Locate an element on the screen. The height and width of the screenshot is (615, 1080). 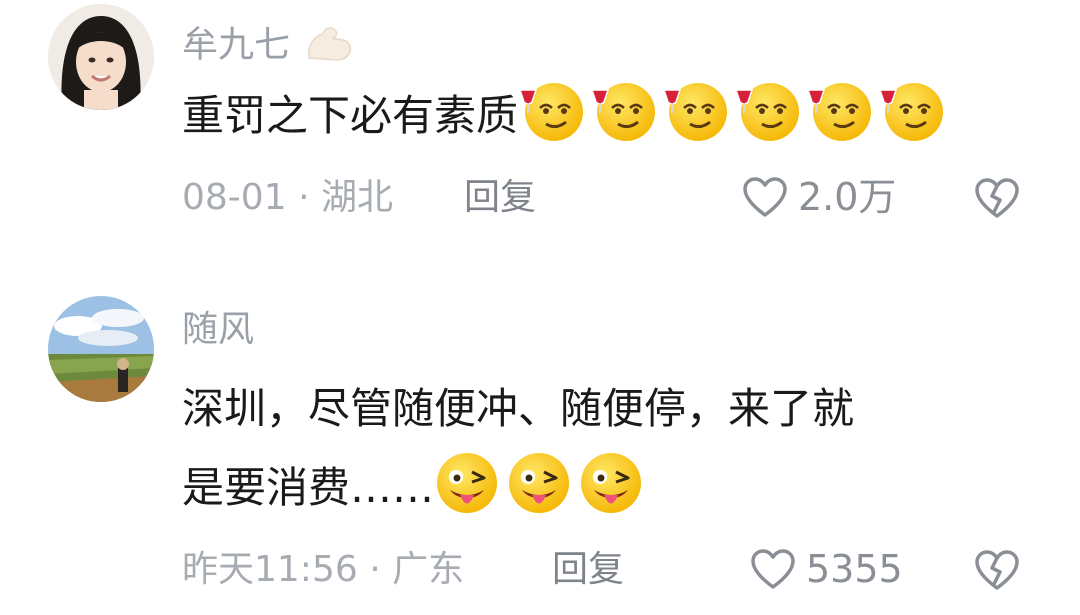
username-text: 牟九七 is located at coordinates (236, 45).